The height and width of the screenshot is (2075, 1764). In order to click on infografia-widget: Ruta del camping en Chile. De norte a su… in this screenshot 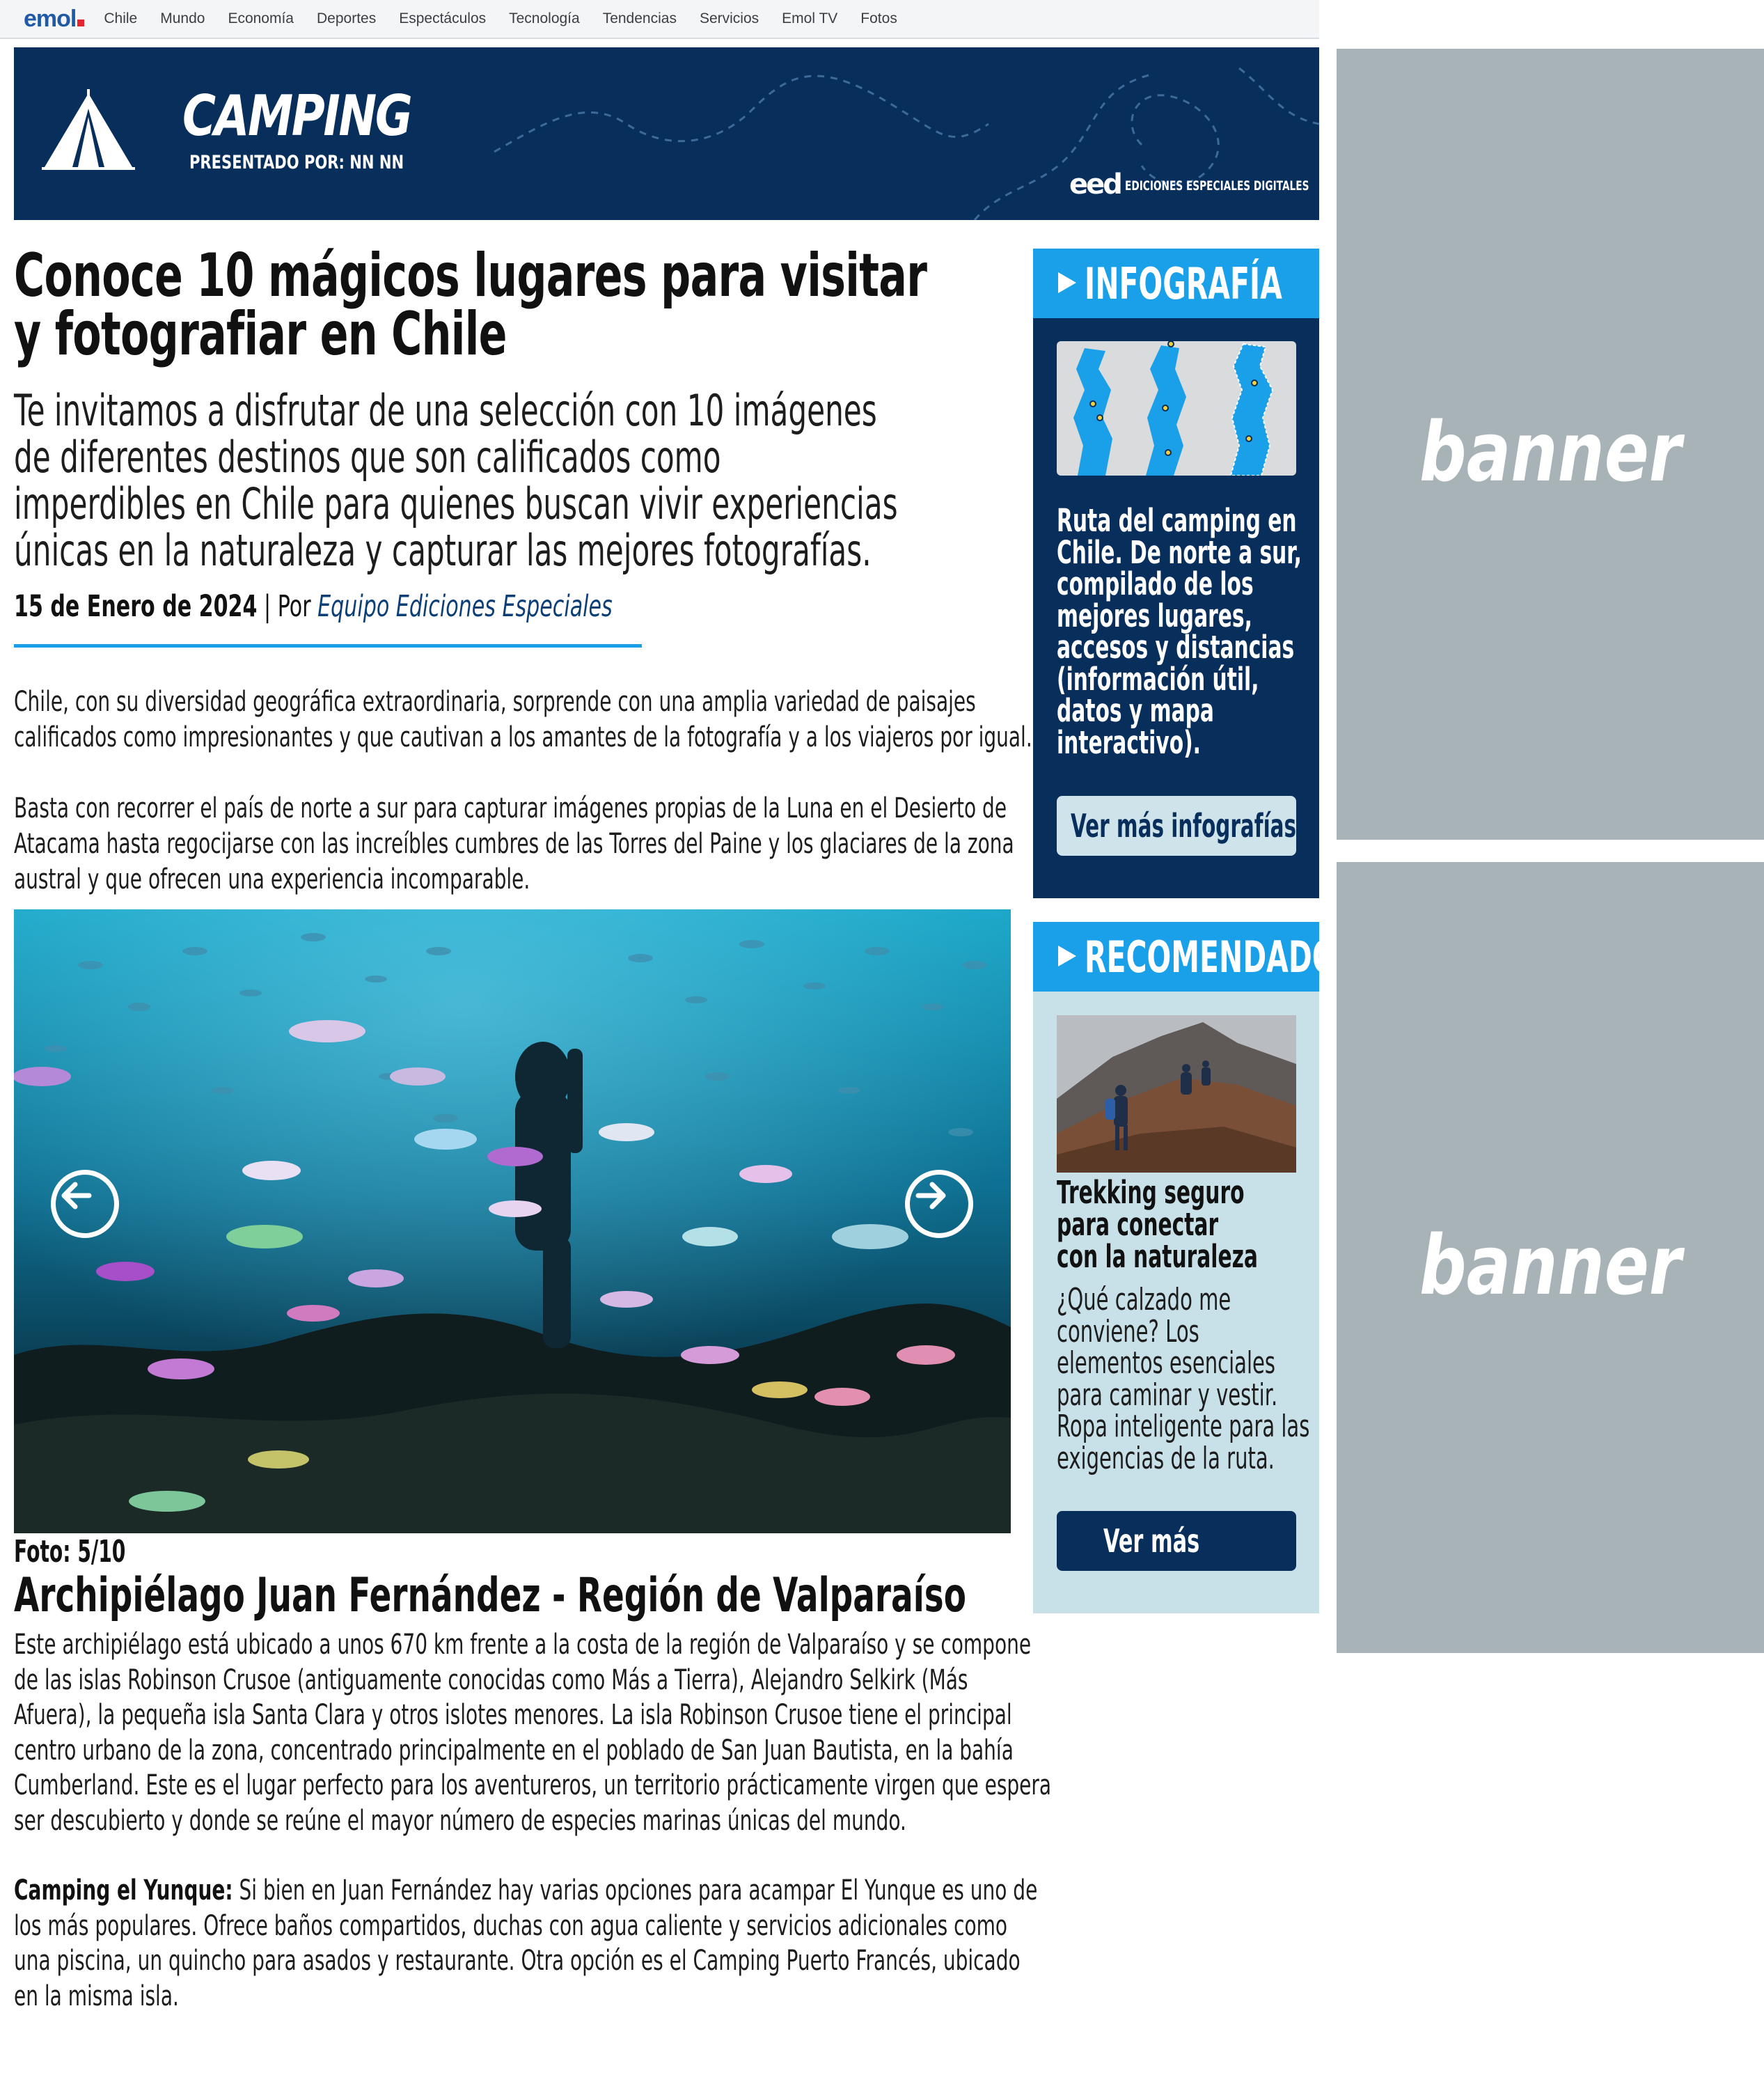, I will do `click(1176, 608)`.